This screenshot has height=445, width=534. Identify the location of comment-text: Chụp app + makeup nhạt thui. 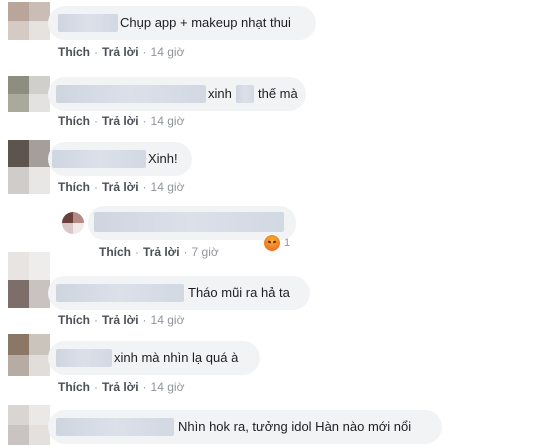
(205, 22).